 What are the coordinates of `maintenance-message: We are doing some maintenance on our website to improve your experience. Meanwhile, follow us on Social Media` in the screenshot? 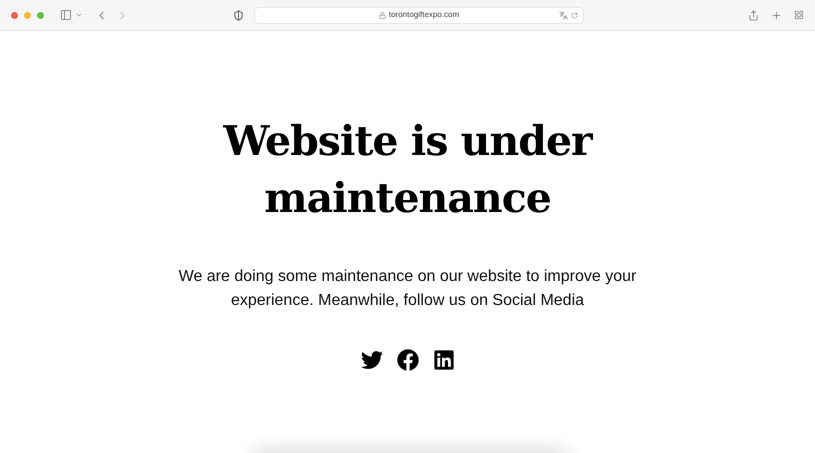 It's located at (408, 289).